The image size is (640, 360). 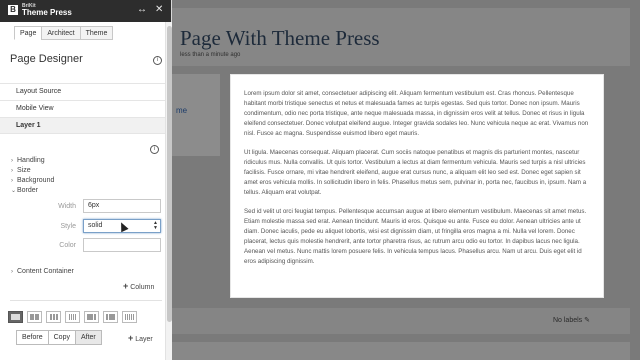 I want to click on tab-theme: Theme, so click(x=96, y=33).